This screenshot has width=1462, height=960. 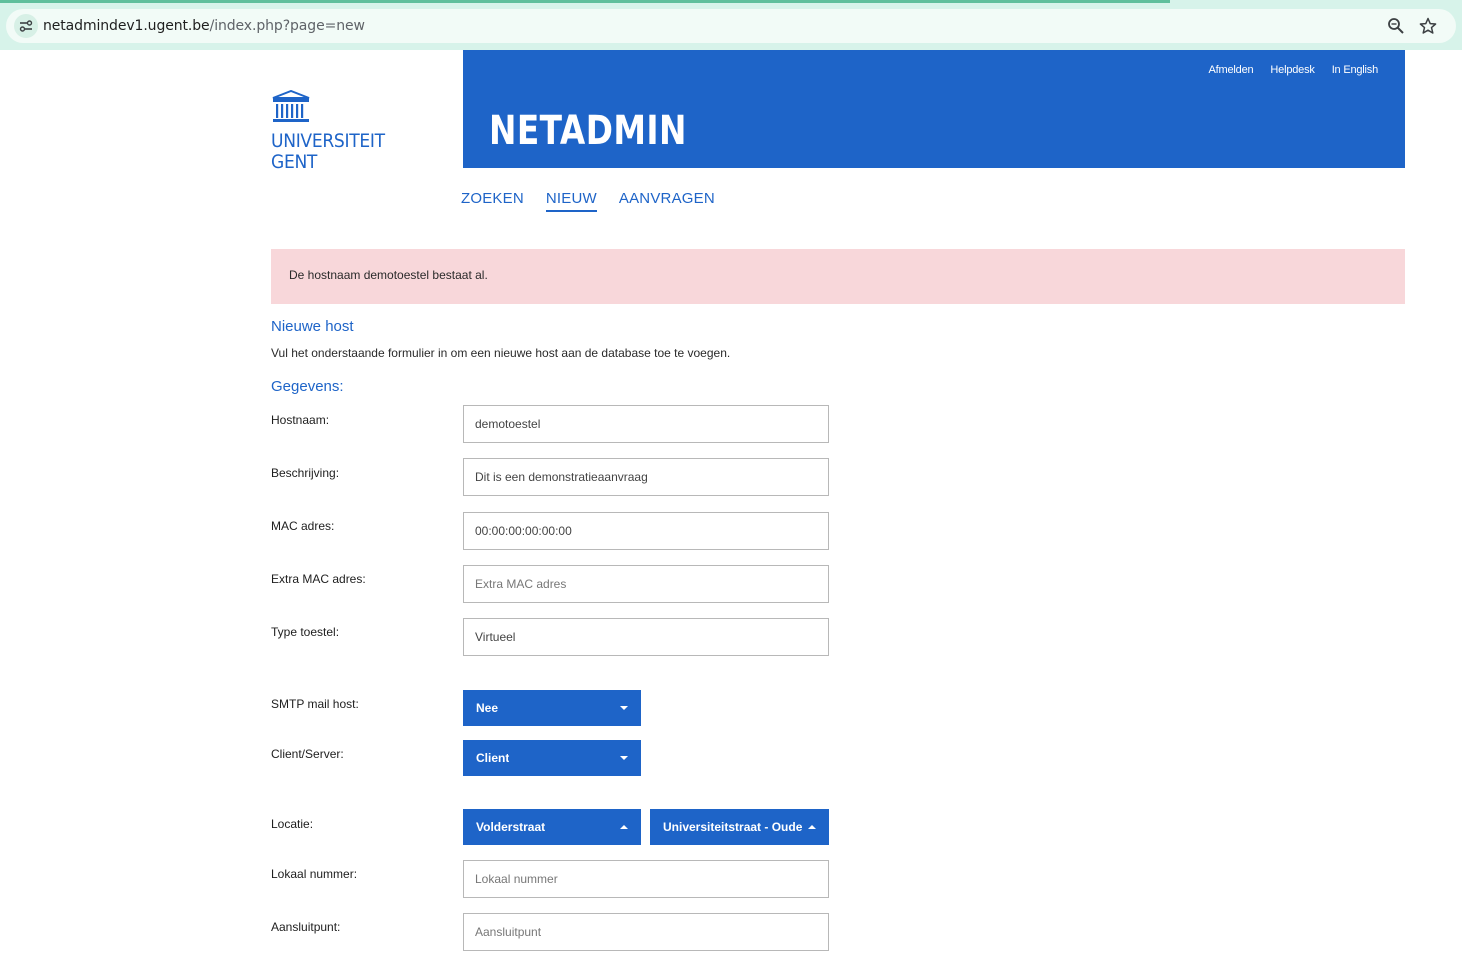 What do you see at coordinates (294, 162) in the screenshot?
I see `logo-line-2: GENT` at bounding box center [294, 162].